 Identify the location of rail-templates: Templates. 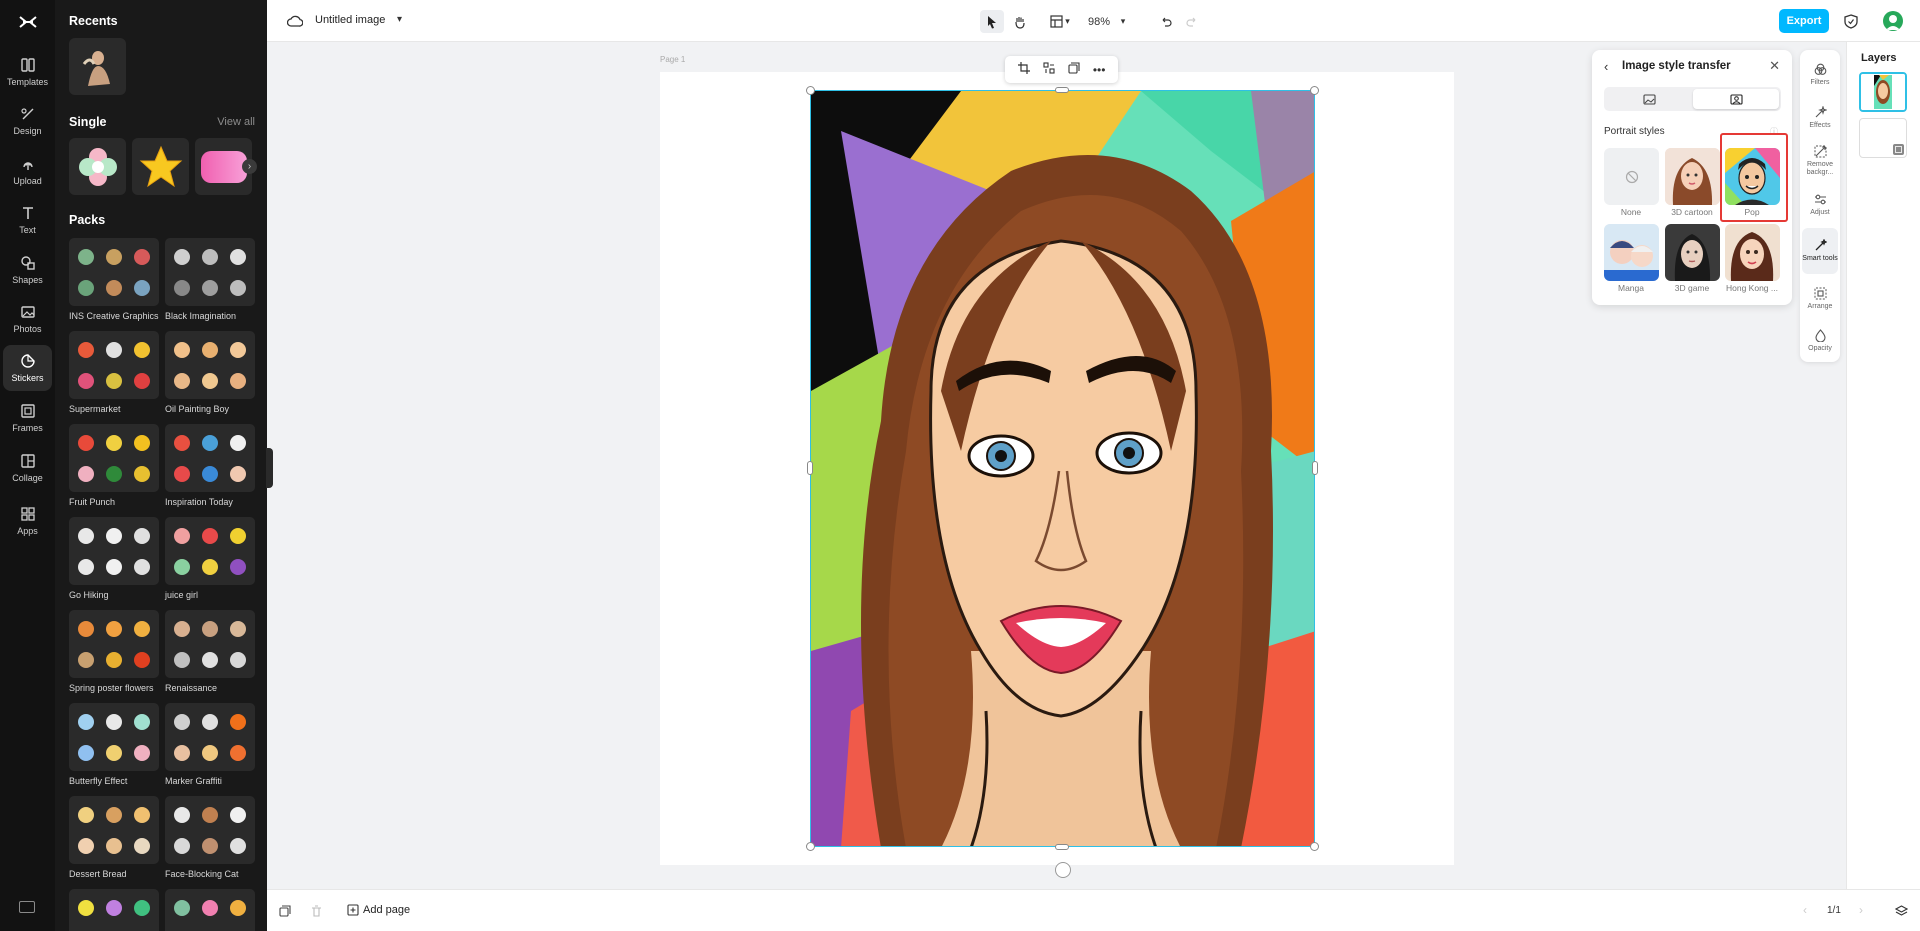
(27, 72).